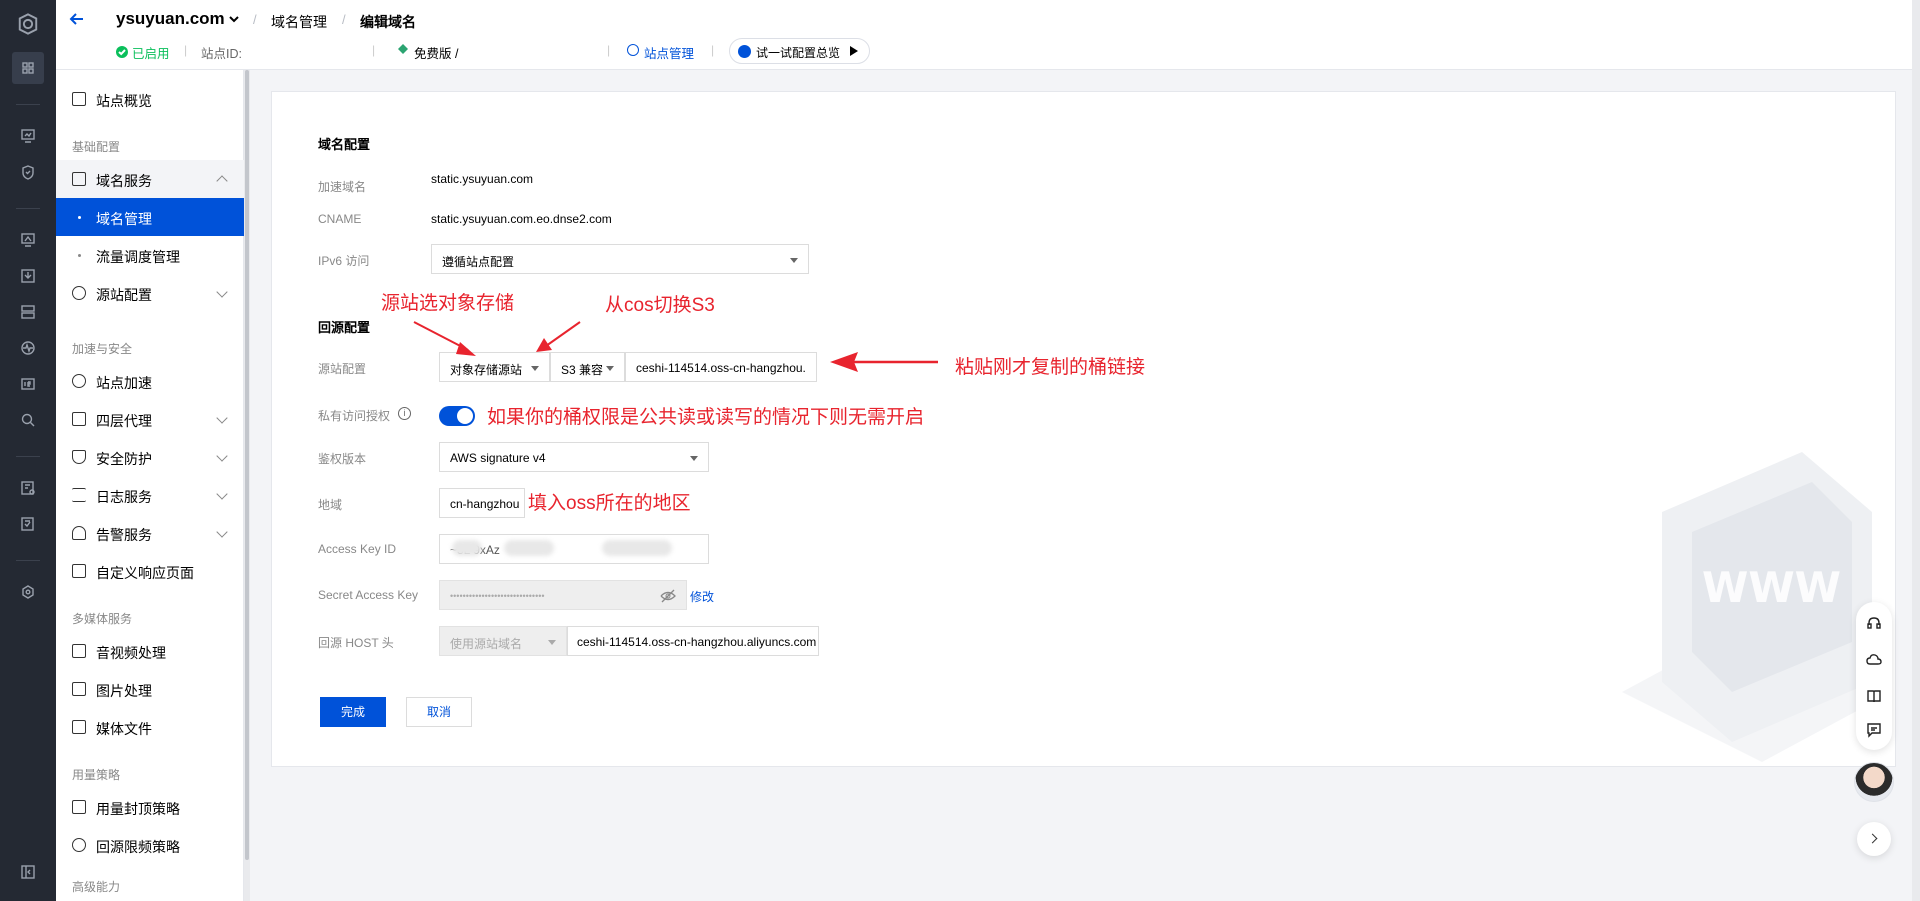 This screenshot has height=901, width=1920. Describe the element at coordinates (356, 643) in the screenshot. I see `host-header-label: 回源 HOST 头` at that location.